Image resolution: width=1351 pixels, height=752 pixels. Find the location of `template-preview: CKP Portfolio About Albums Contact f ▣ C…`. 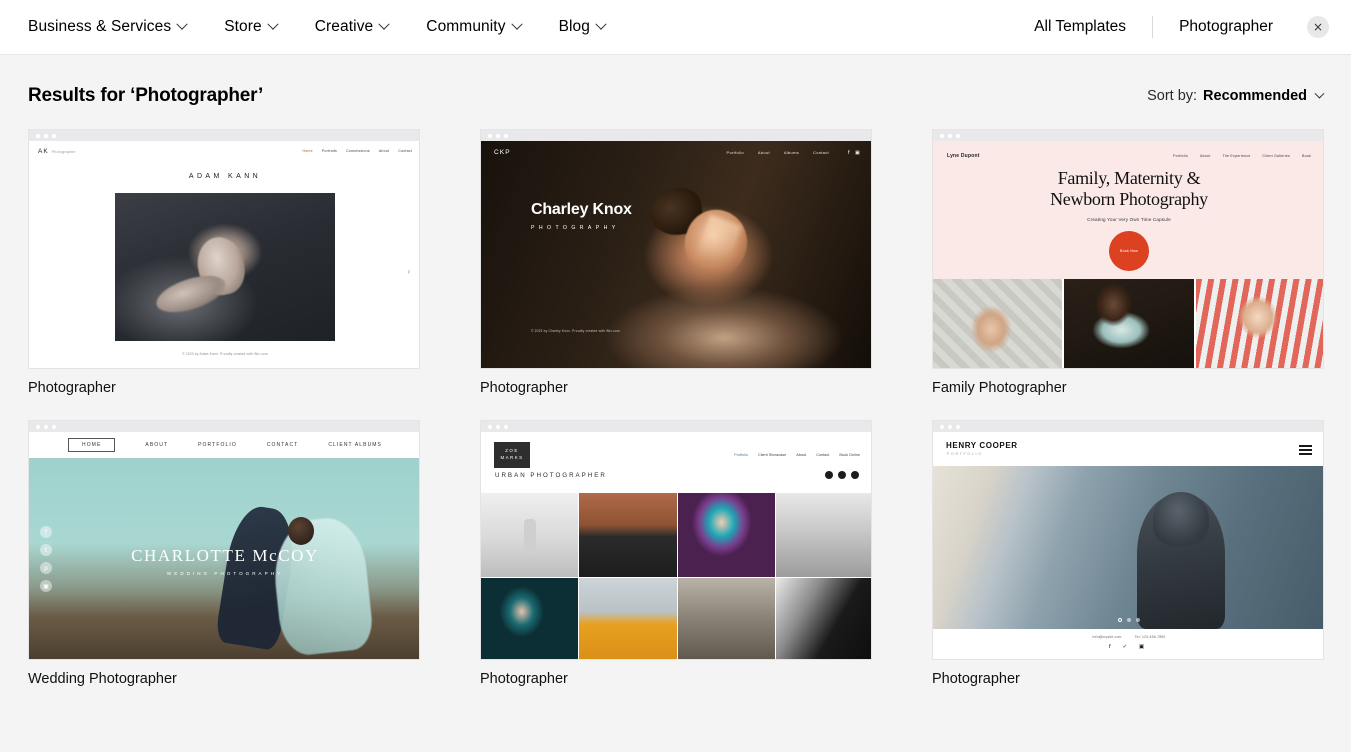

template-preview: CKP Portfolio About Albums Contact f ▣ C… is located at coordinates (676, 249).